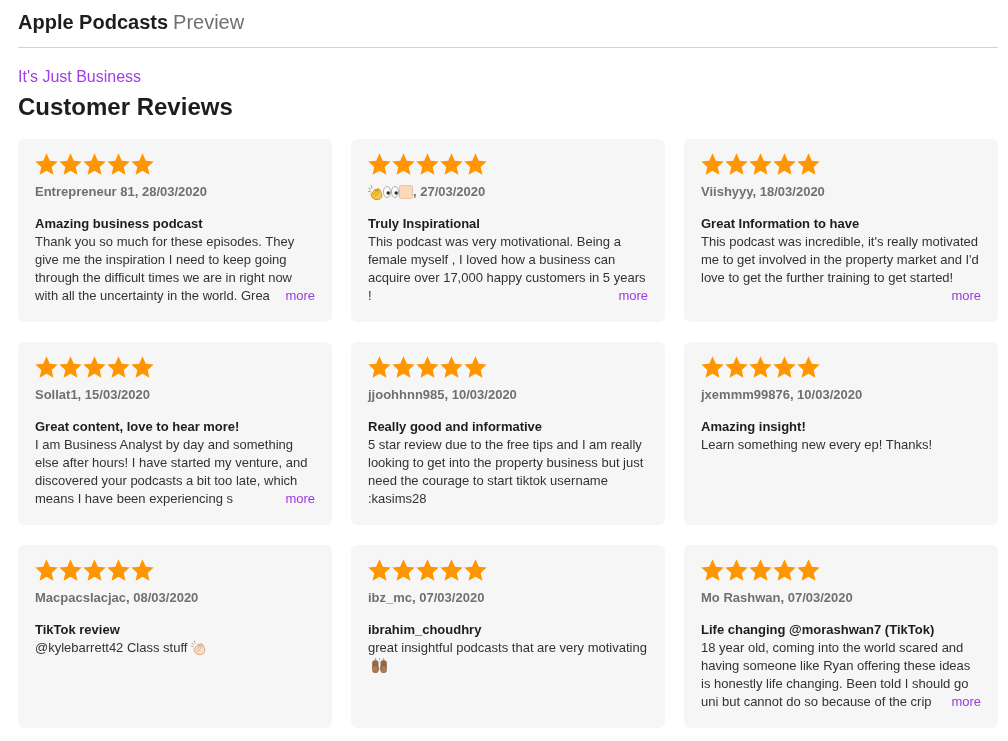 Image resolution: width=1008 pixels, height=741 pixels. I want to click on review-byline: ibz_mc, 07/03/2020, so click(426, 598).